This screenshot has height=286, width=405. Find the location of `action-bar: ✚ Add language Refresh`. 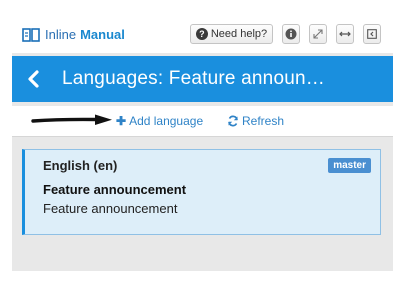

action-bar: ✚ Add language Refresh is located at coordinates (202, 121).